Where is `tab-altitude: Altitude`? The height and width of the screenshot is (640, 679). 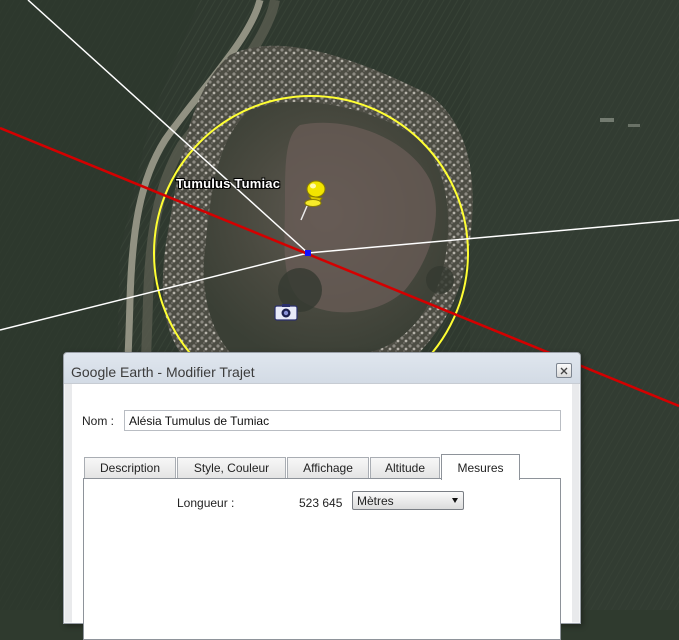 tab-altitude: Altitude is located at coordinates (405, 467).